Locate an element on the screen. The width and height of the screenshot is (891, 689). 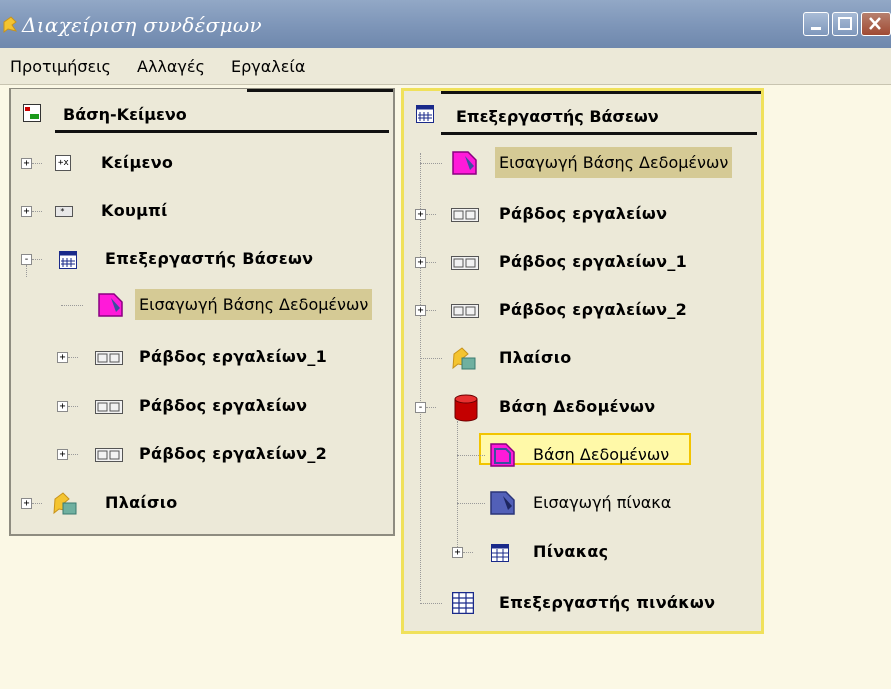
title-bar: Διαχείριση συνδέσμων is located at coordinates (445, 24).